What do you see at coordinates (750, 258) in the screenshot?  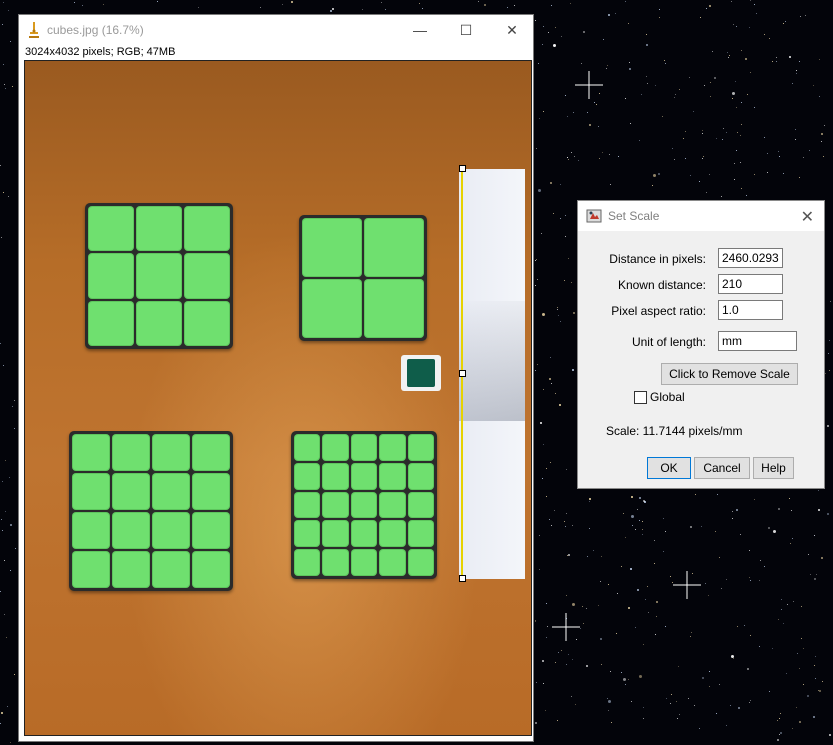 I see `distance-in-pixels-field` at bounding box center [750, 258].